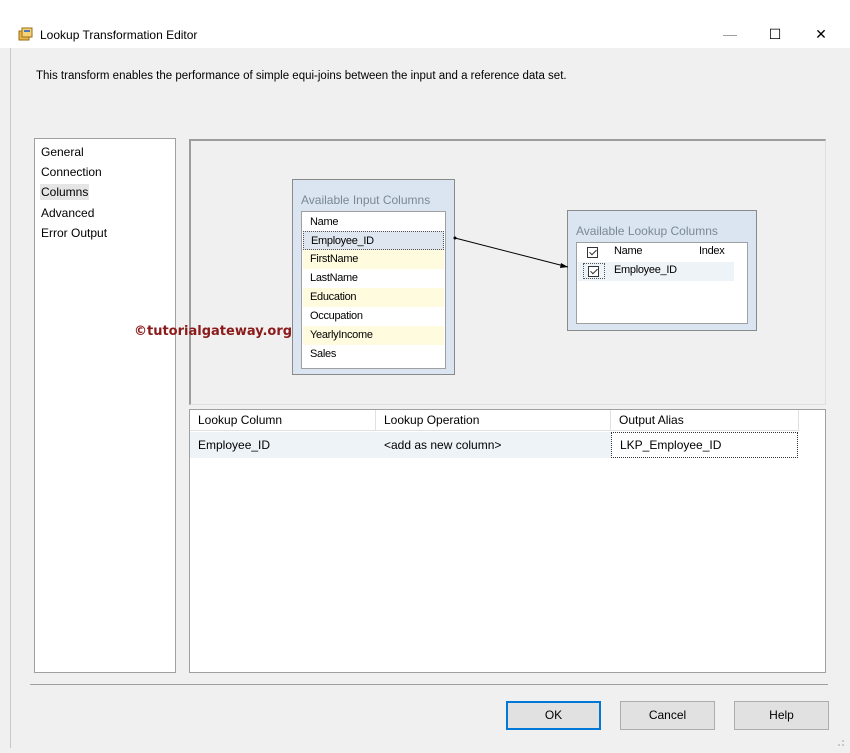 The width and height of the screenshot is (850, 753). What do you see at coordinates (628, 251) in the screenshot?
I see `lookup-header-name: Name` at bounding box center [628, 251].